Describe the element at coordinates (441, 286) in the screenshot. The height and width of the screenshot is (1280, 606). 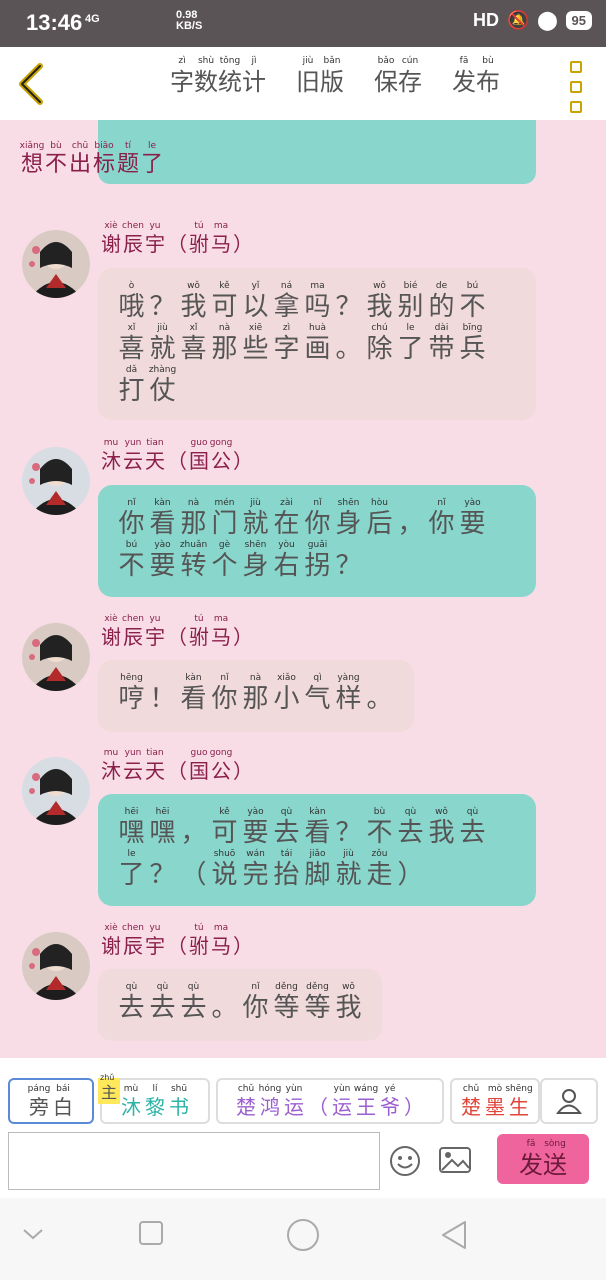
I see `pinyin: de` at that location.